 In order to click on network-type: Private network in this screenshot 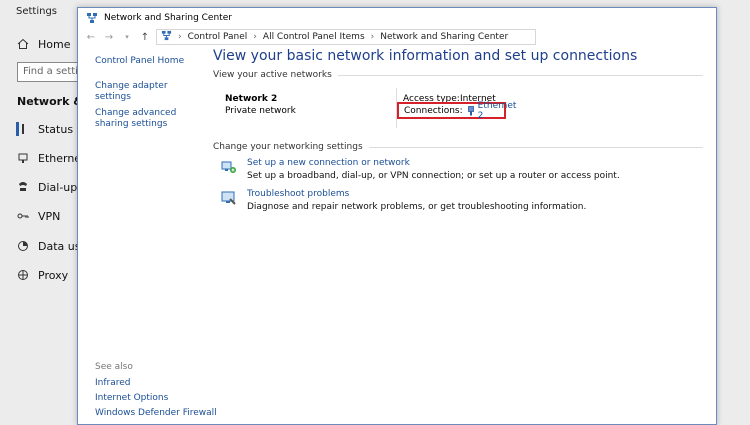, I will do `click(260, 111)`.